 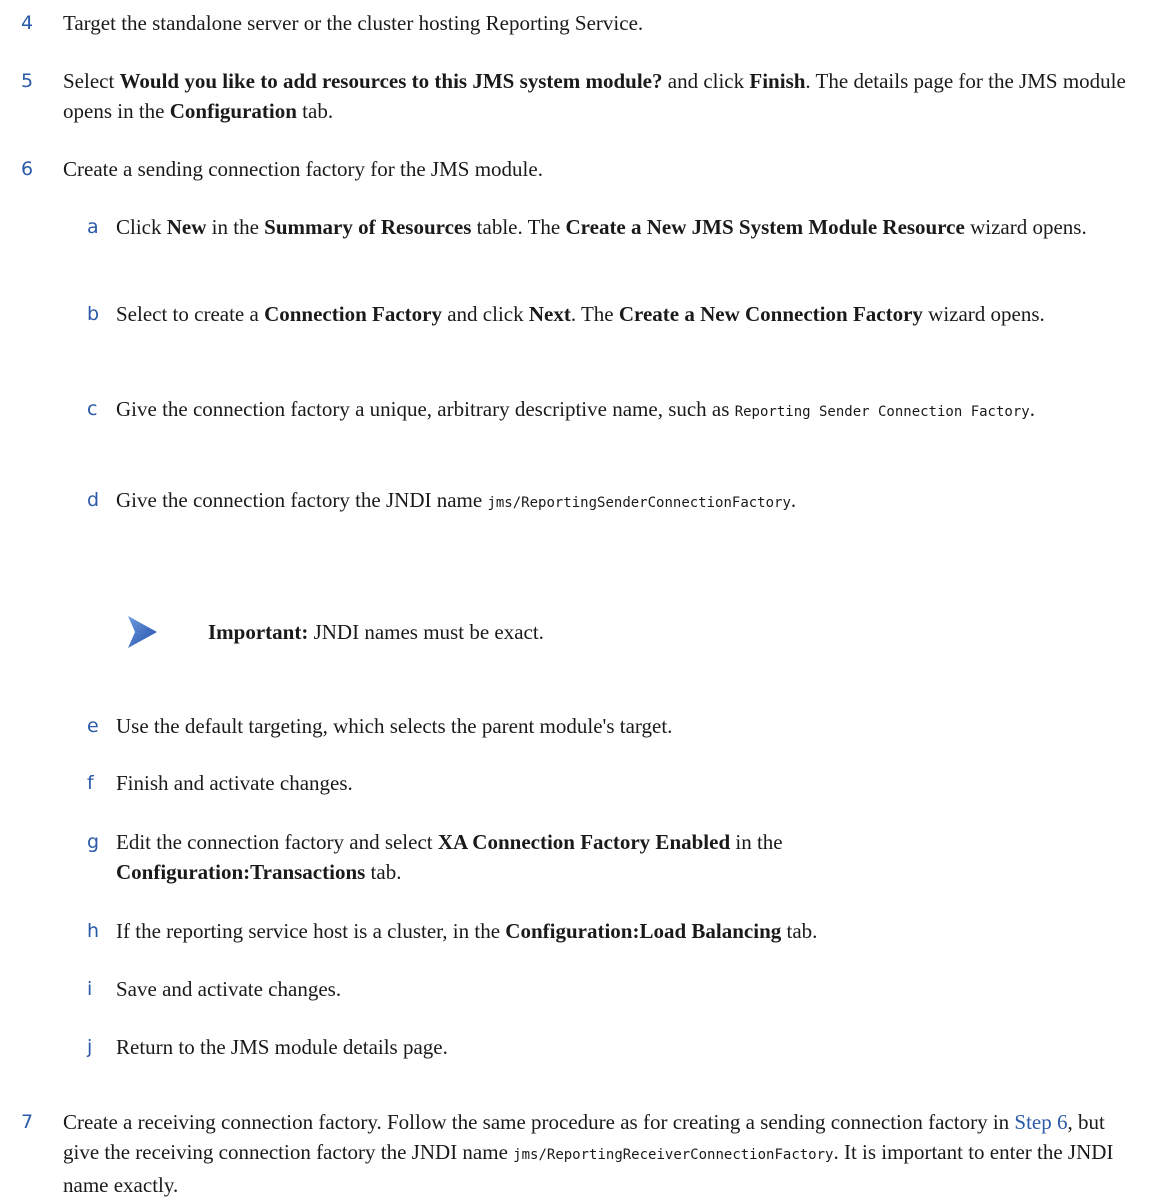 I want to click on substep-letter: a, so click(x=93, y=227).